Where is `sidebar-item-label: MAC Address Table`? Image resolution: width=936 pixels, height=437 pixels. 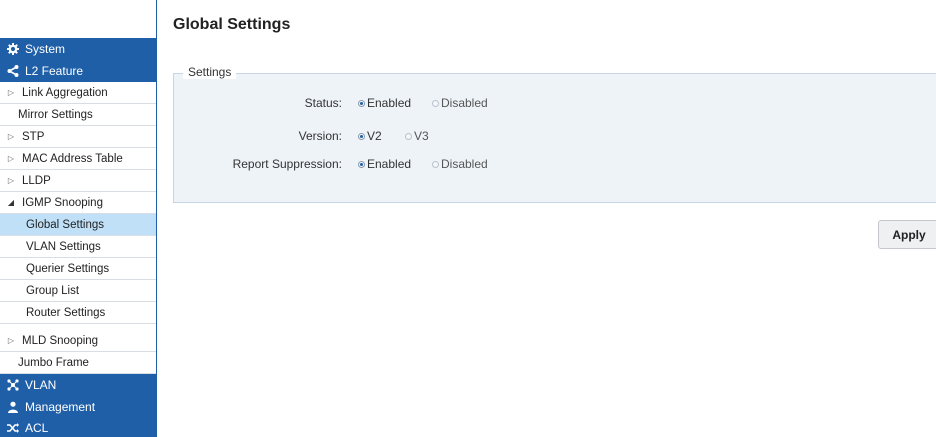 sidebar-item-label: MAC Address Table is located at coordinates (72, 158).